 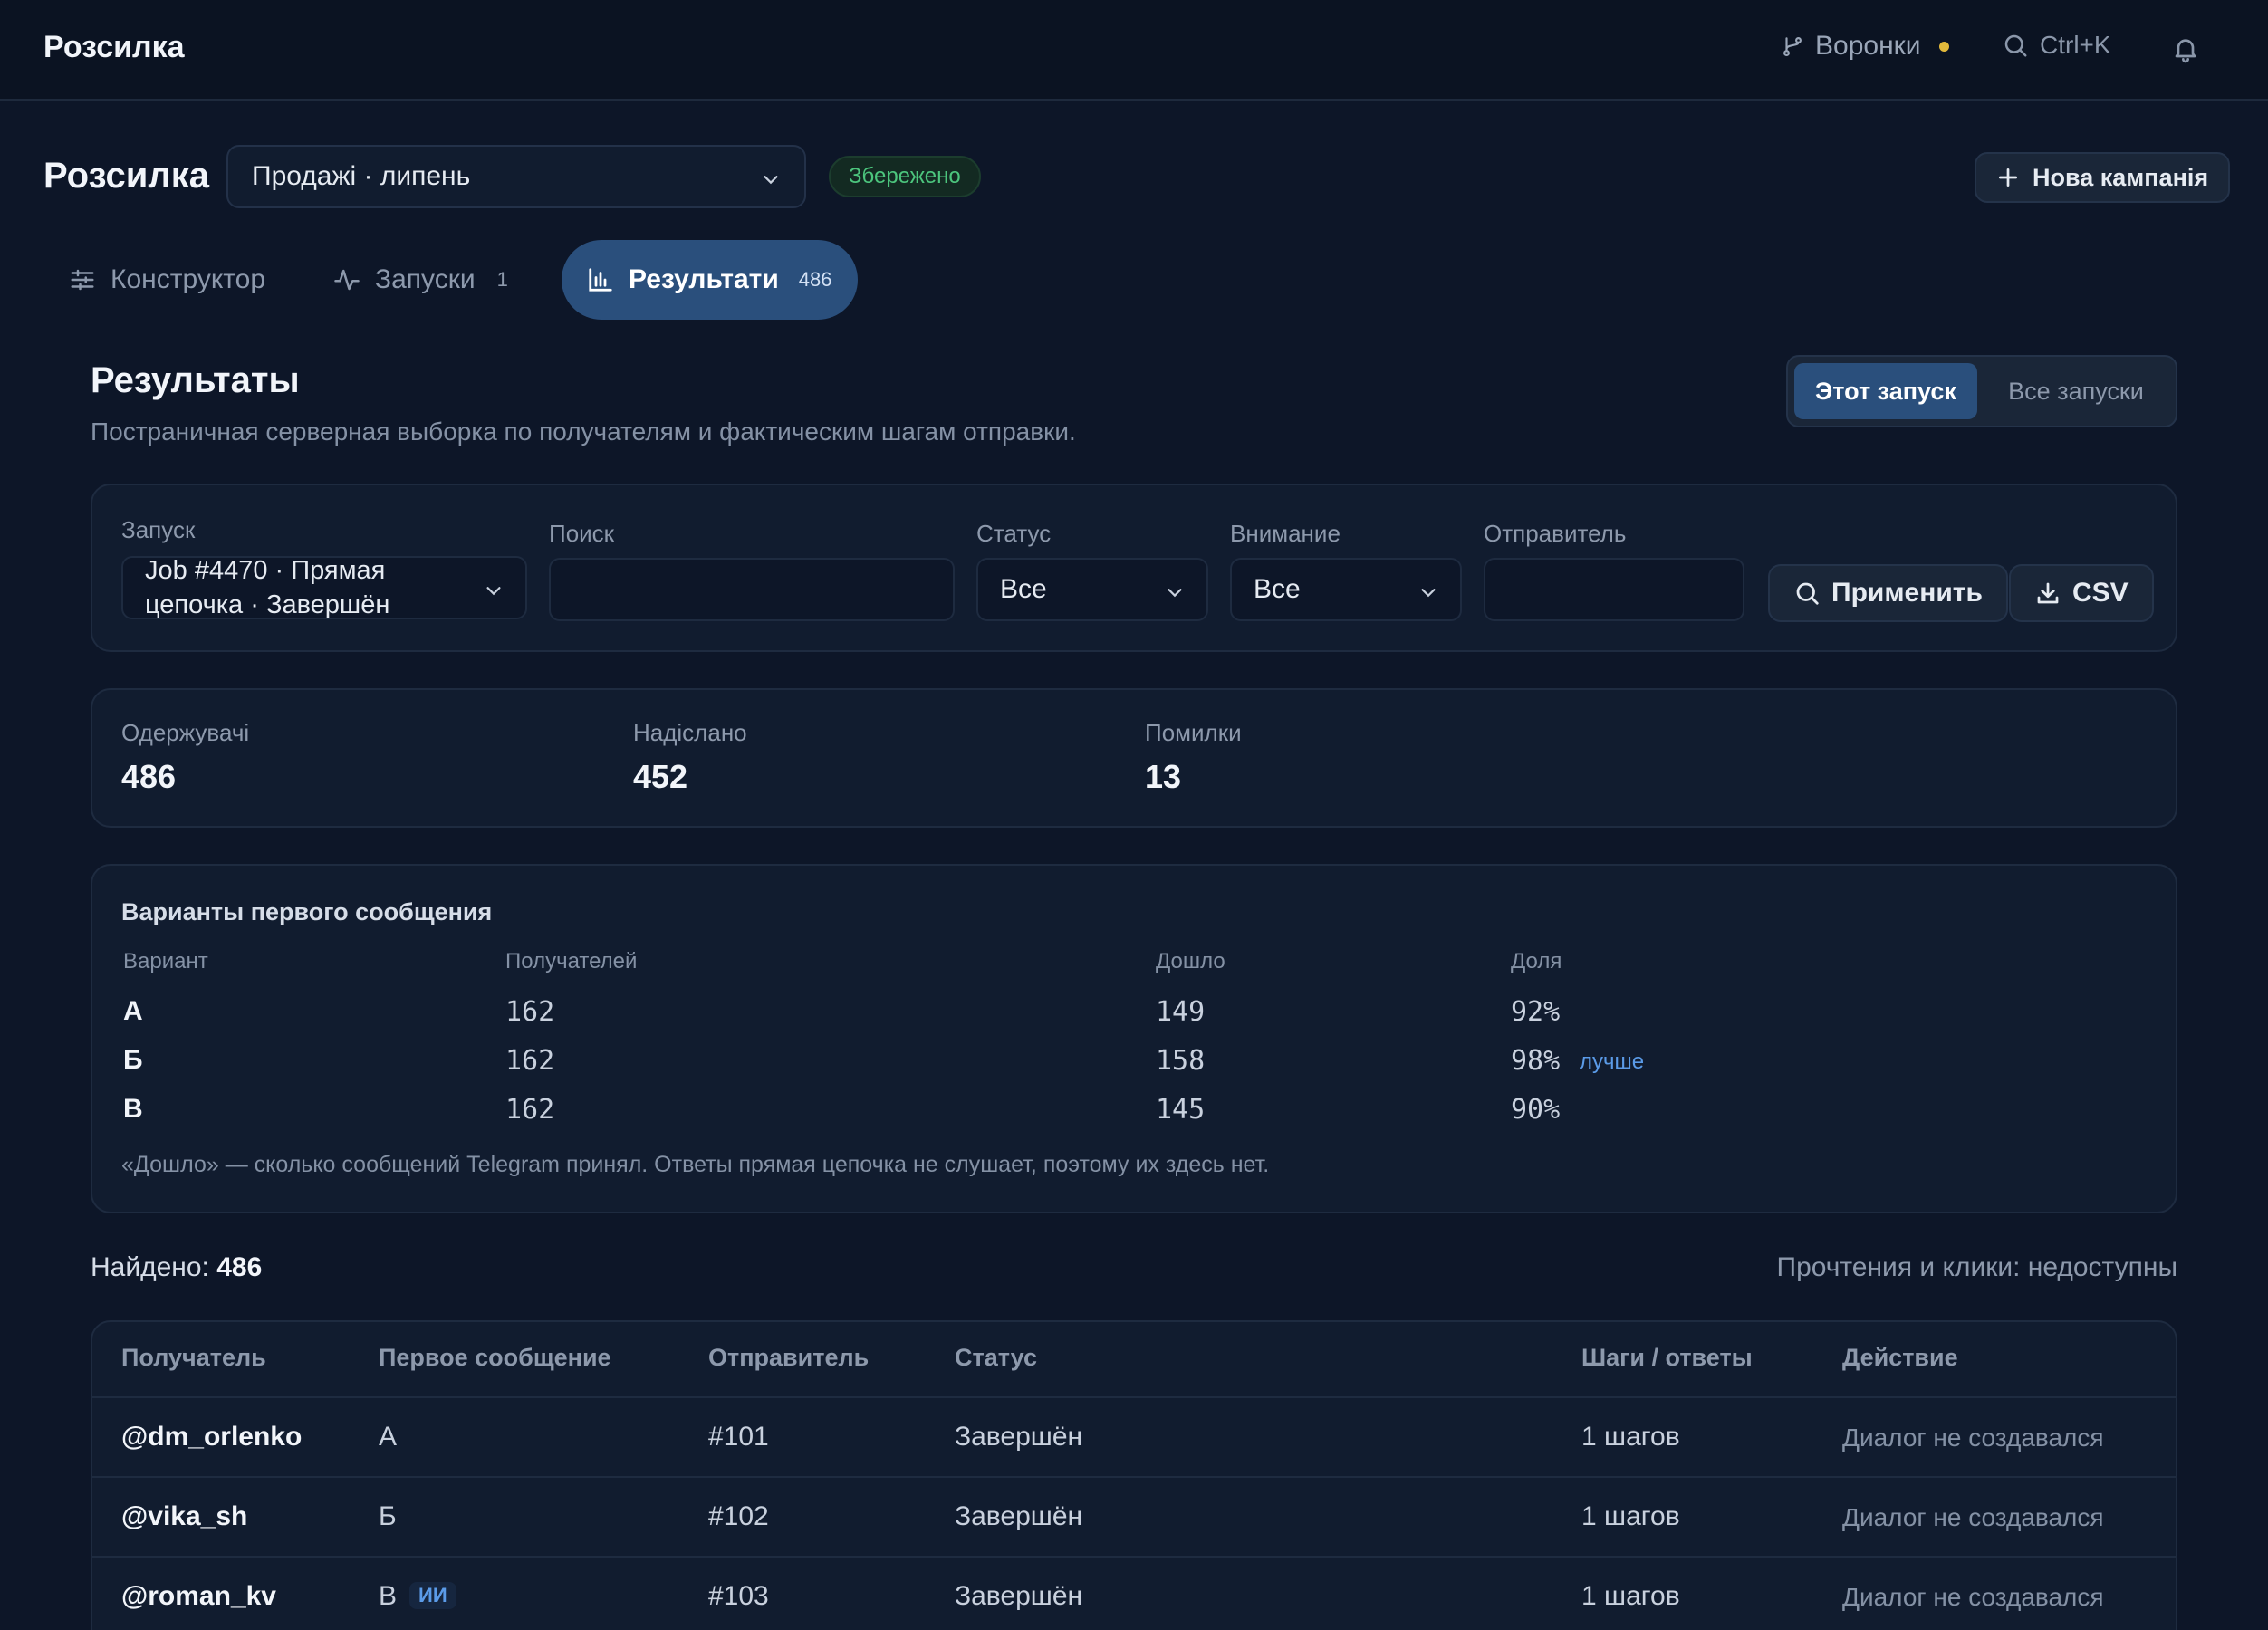 What do you see at coordinates (1285, 533) in the screenshot?
I see `attention-label: Внимание` at bounding box center [1285, 533].